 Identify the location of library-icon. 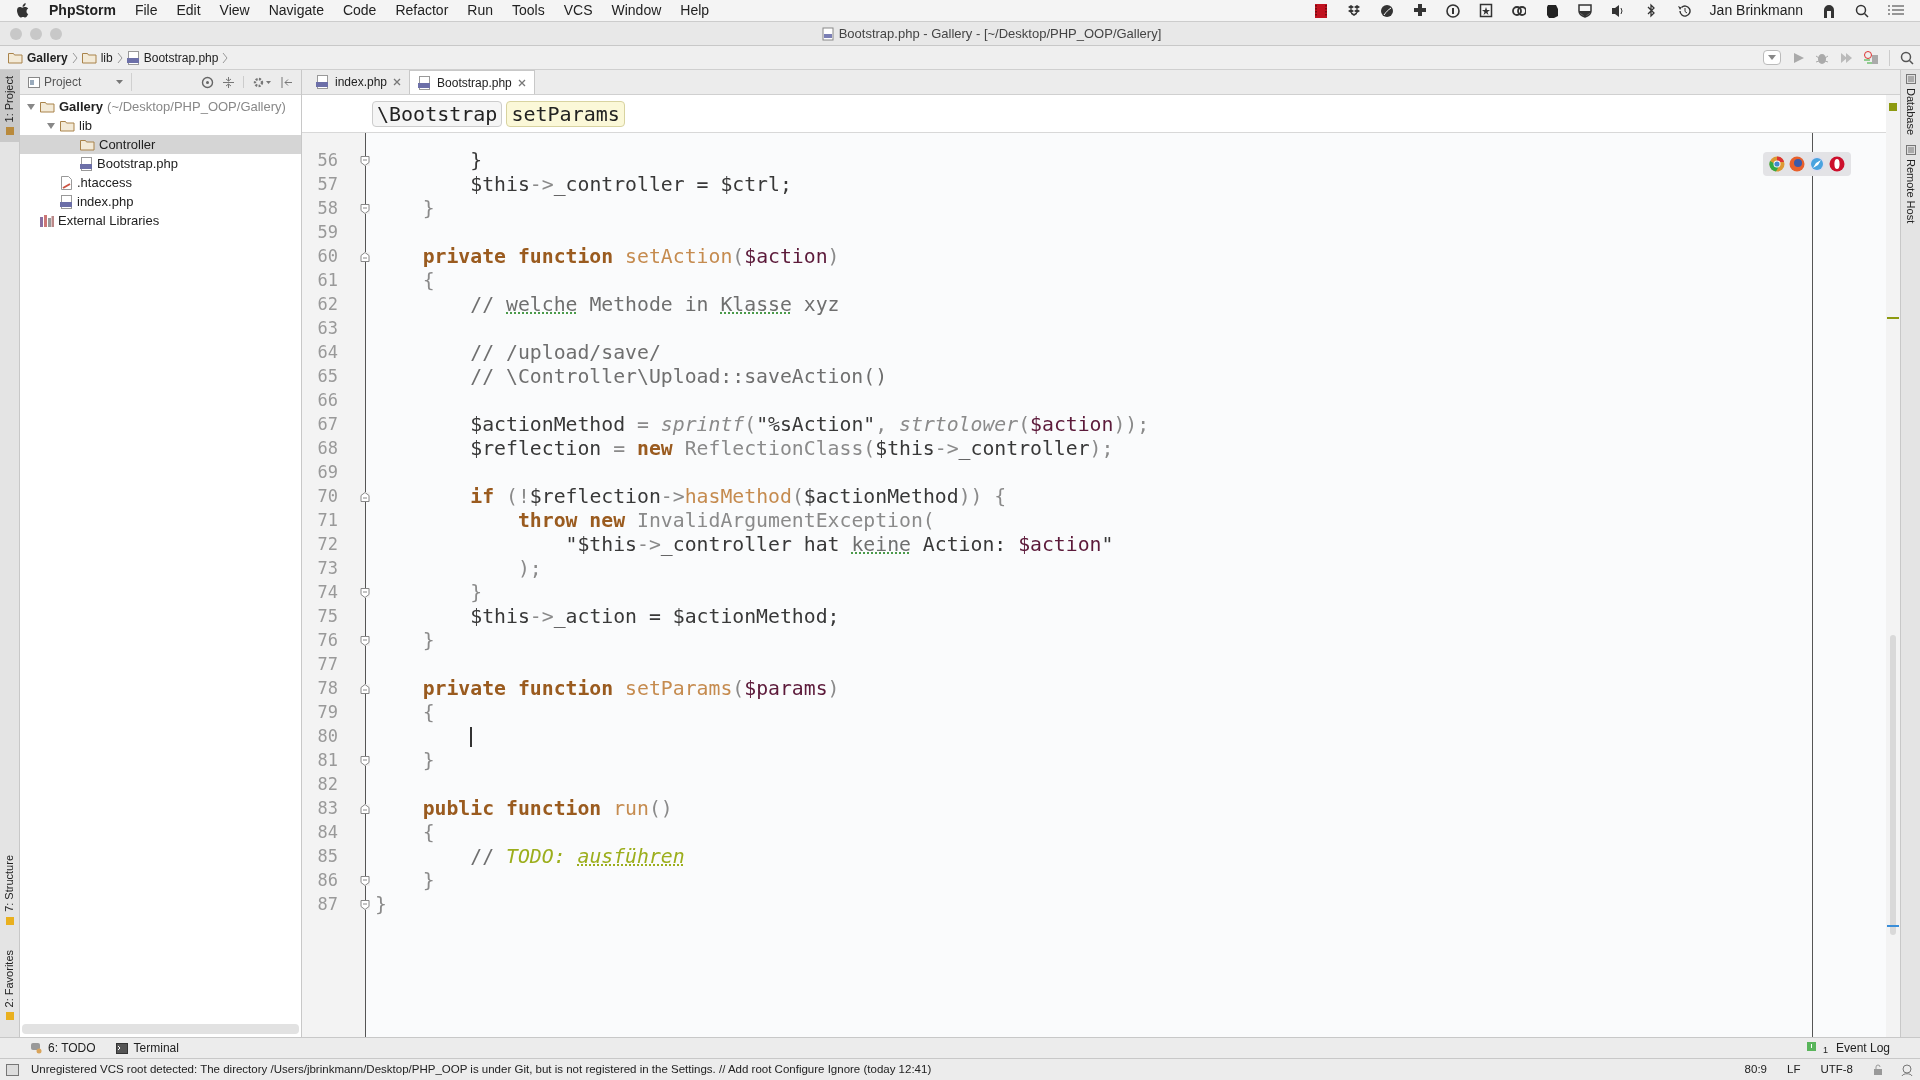
(47, 220).